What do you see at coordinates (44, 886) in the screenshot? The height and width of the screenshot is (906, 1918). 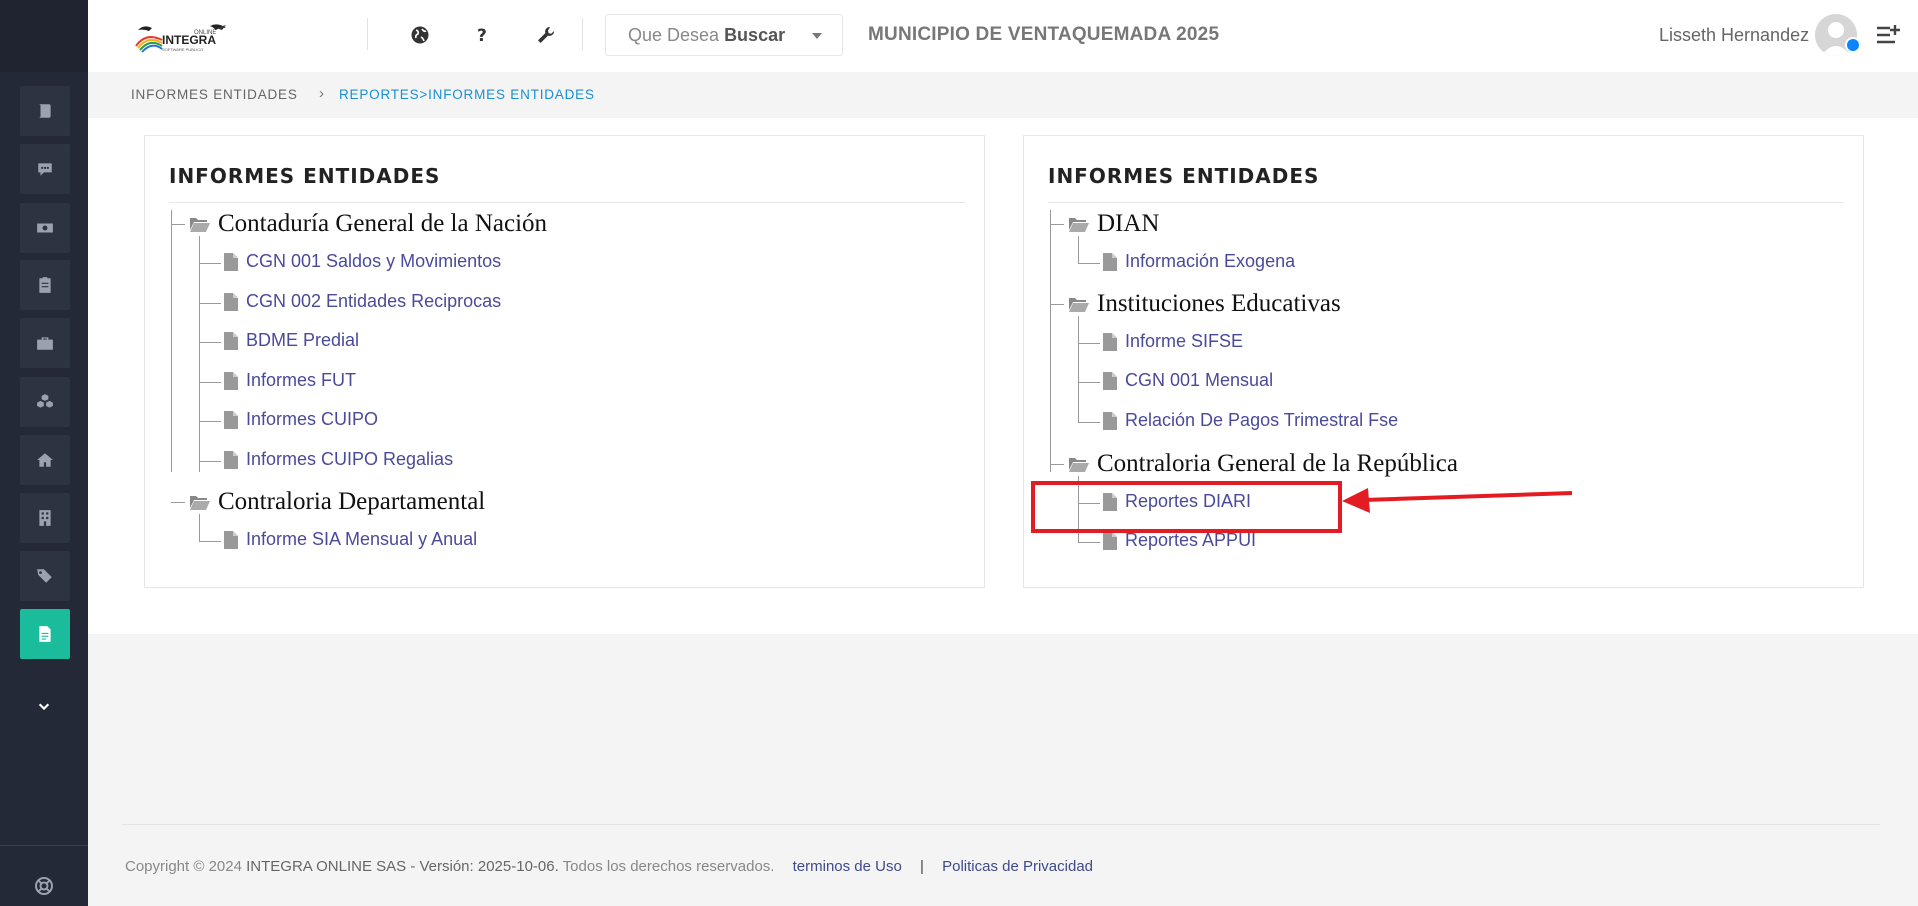 I see `support-button` at bounding box center [44, 886].